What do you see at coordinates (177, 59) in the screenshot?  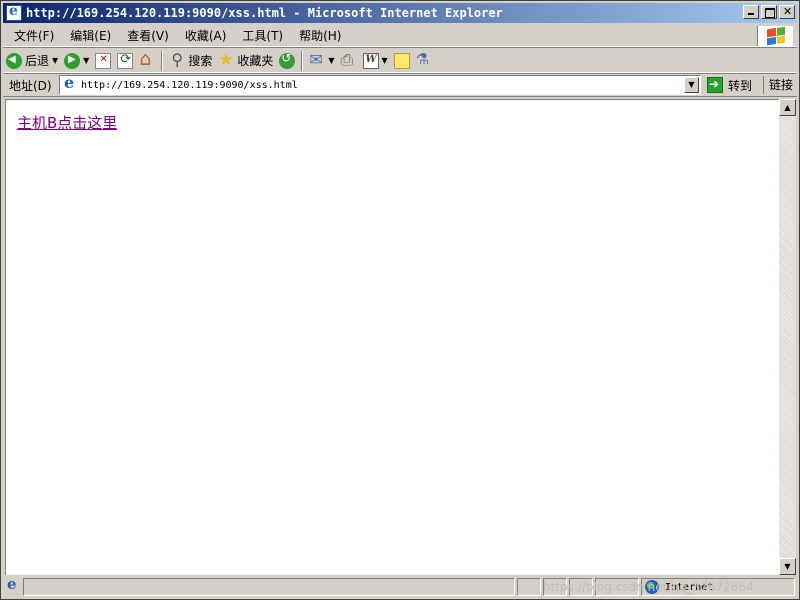 I see `search-icon` at bounding box center [177, 59].